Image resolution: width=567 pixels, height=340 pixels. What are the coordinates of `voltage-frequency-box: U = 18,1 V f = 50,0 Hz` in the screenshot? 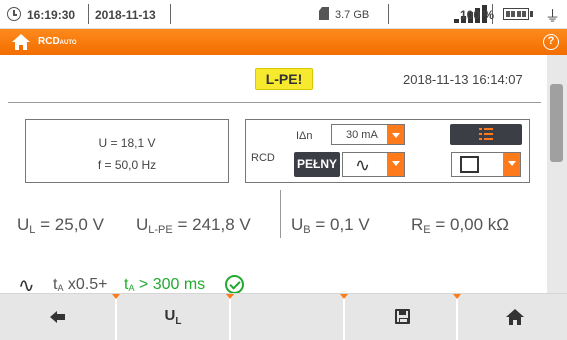 It's located at (127, 151).